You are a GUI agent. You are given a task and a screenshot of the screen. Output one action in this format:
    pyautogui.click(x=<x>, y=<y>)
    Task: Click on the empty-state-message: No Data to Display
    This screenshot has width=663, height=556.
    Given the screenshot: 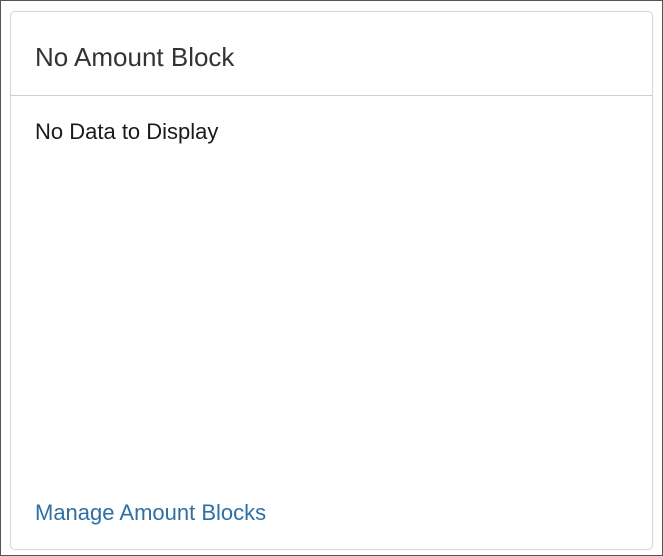 What is the action you would take?
    pyautogui.click(x=127, y=131)
    